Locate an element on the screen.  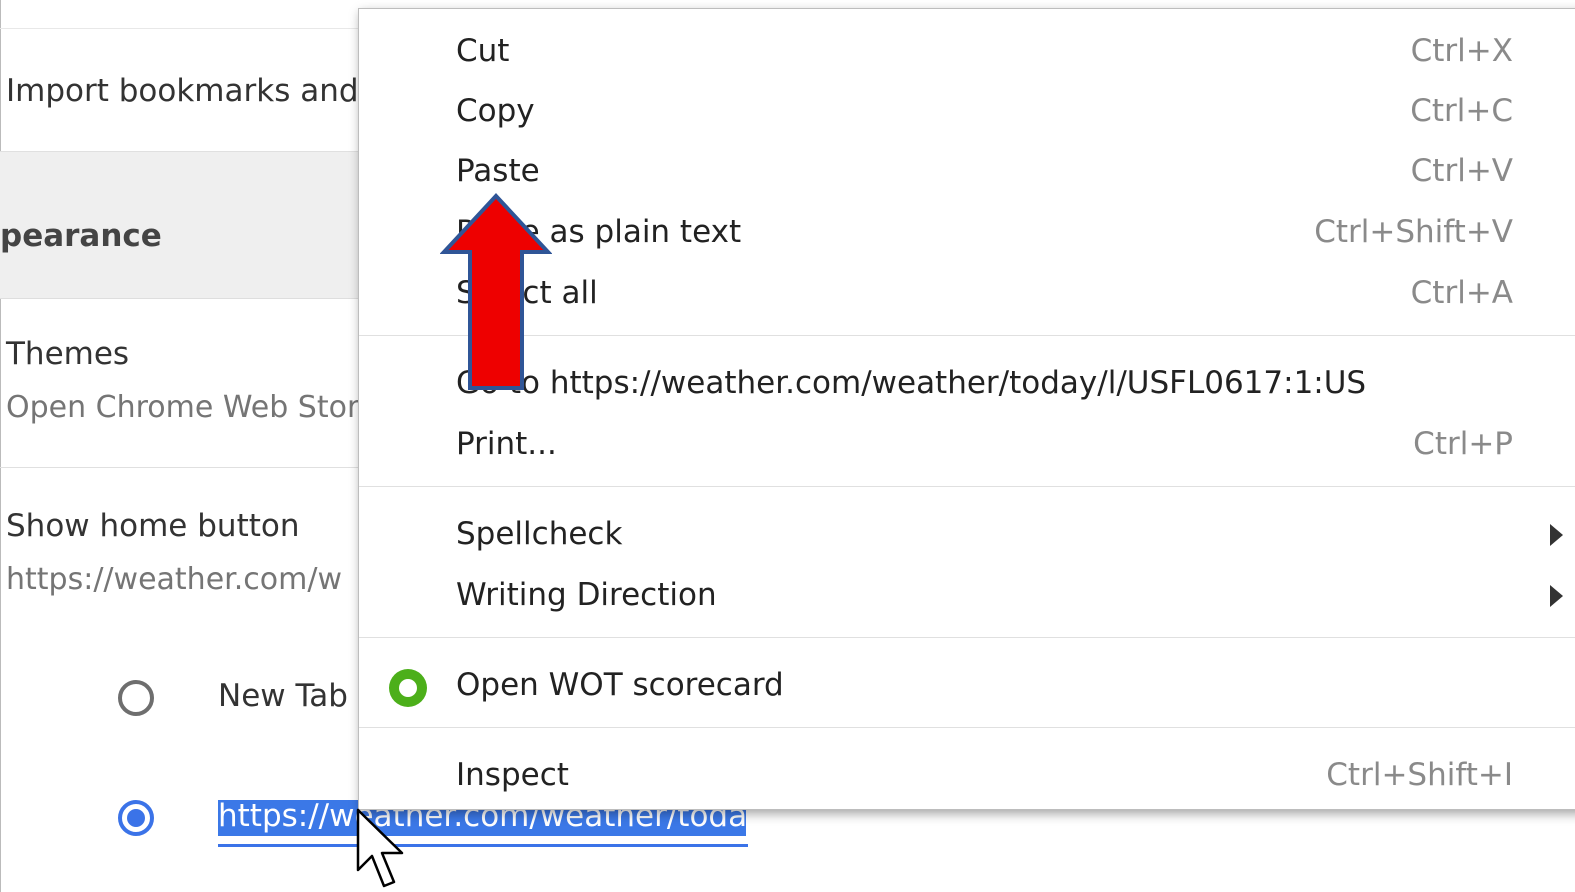
annotation-up-arrow-icon is located at coordinates (496, 291).